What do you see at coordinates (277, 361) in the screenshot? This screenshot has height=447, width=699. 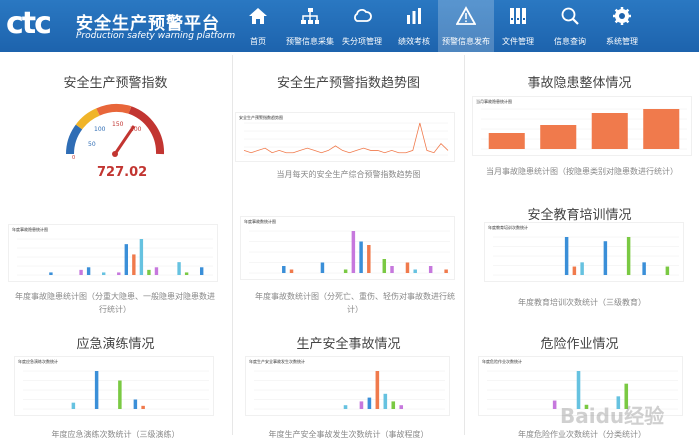 I see `chart-title: 年度生产安全事故发生次数统计` at bounding box center [277, 361].